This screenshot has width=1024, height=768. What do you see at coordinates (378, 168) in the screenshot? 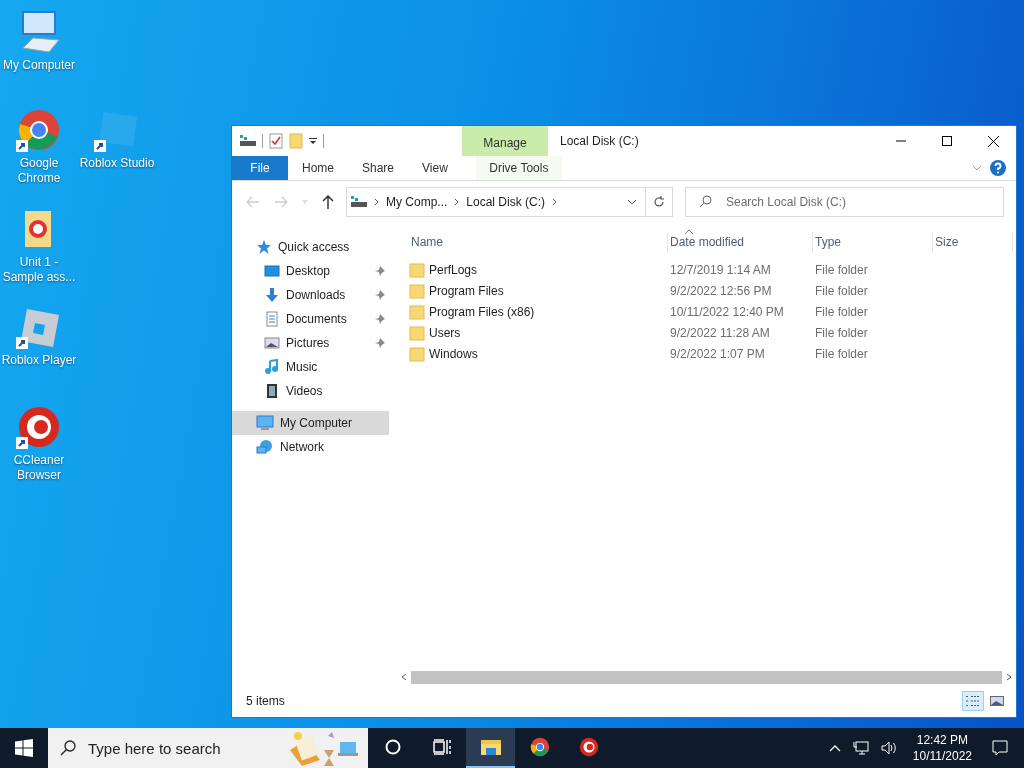
I see `ribbon-tab: Share` at bounding box center [378, 168].